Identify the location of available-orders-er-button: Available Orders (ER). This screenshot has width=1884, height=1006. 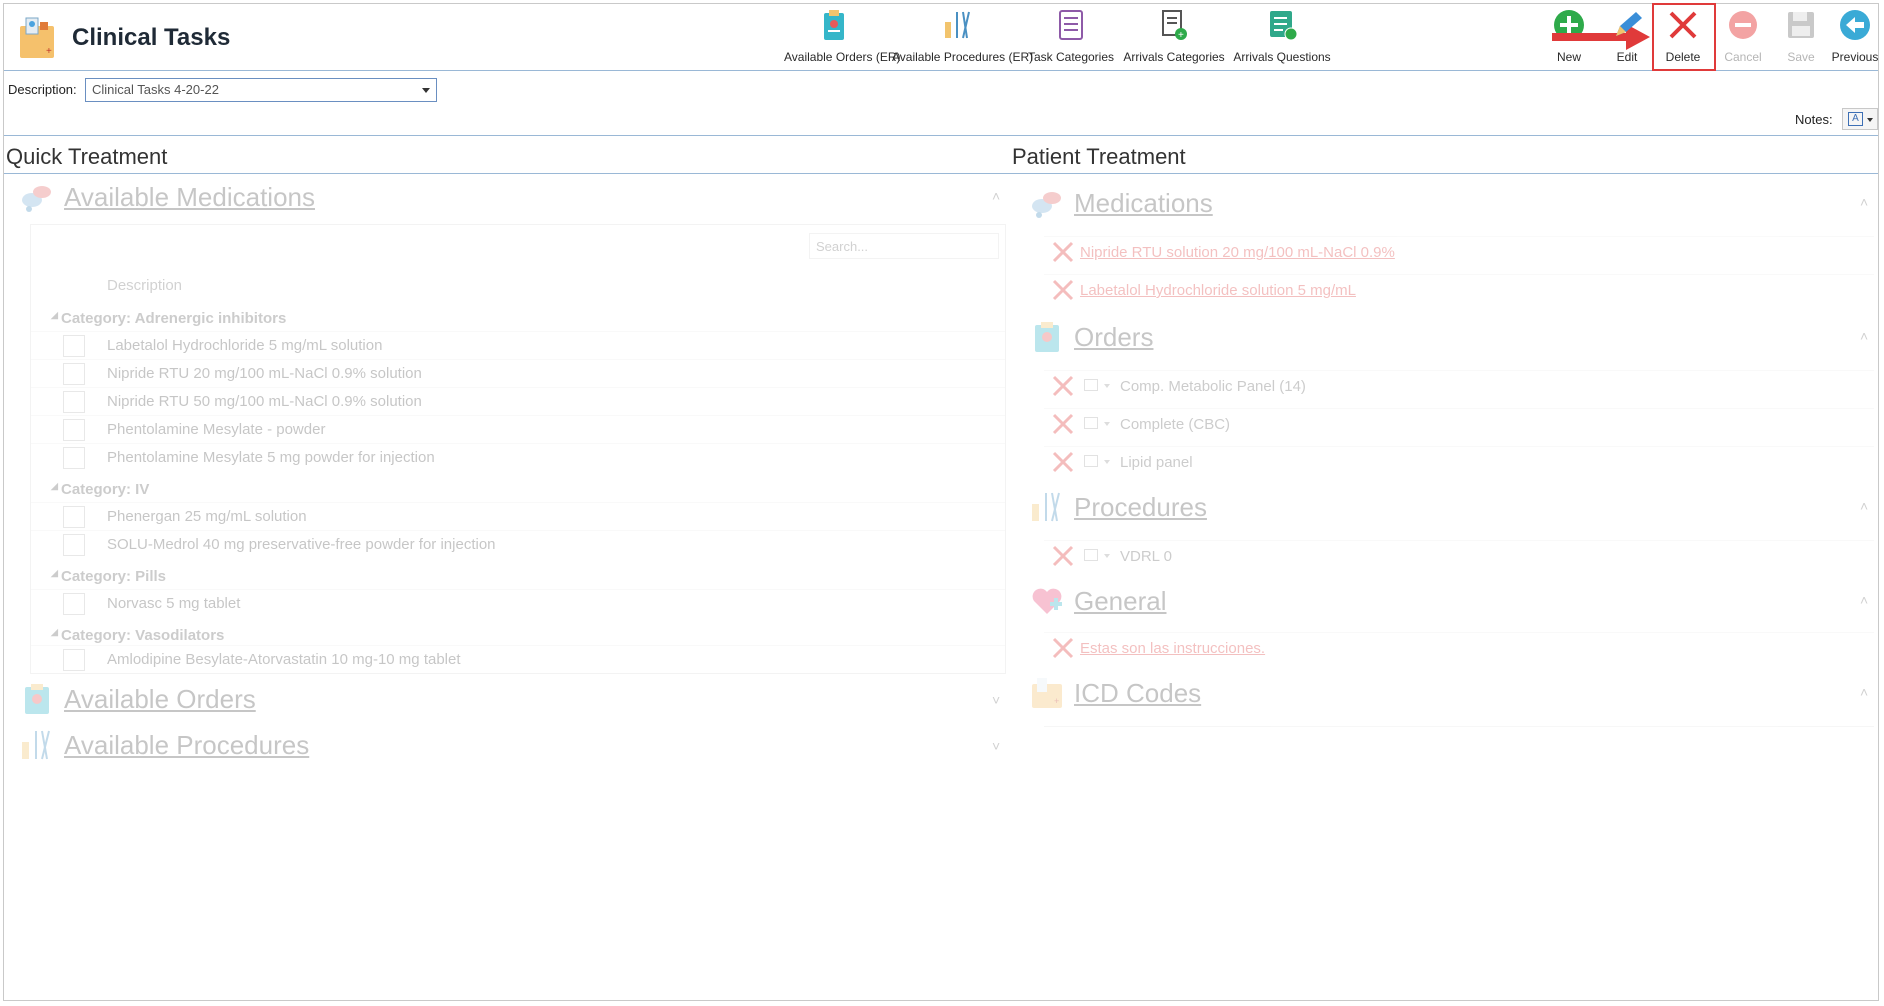
(842, 37).